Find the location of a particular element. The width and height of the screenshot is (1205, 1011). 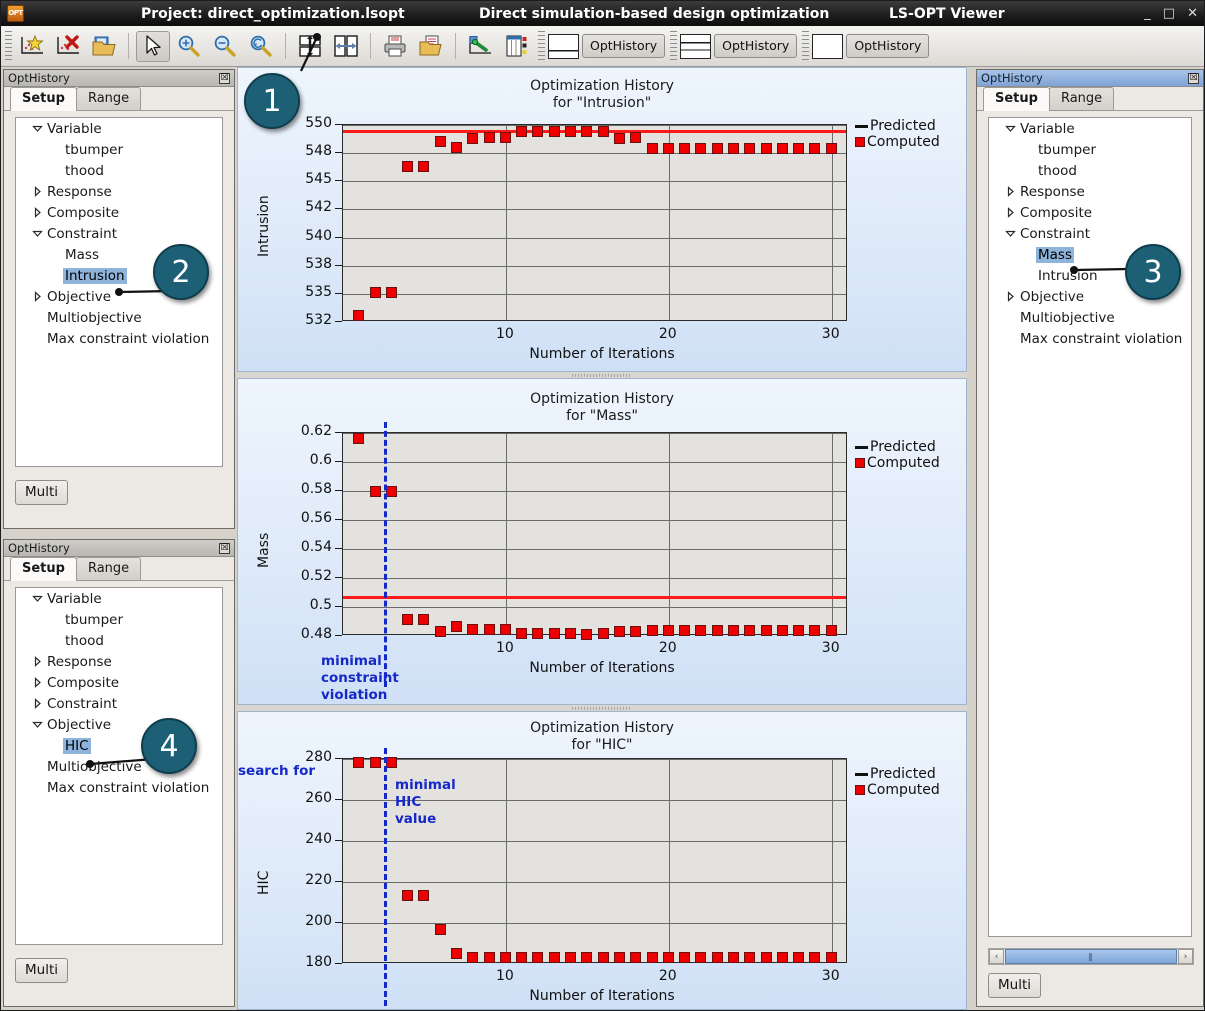

callout-4: 4 is located at coordinates (169, 746).